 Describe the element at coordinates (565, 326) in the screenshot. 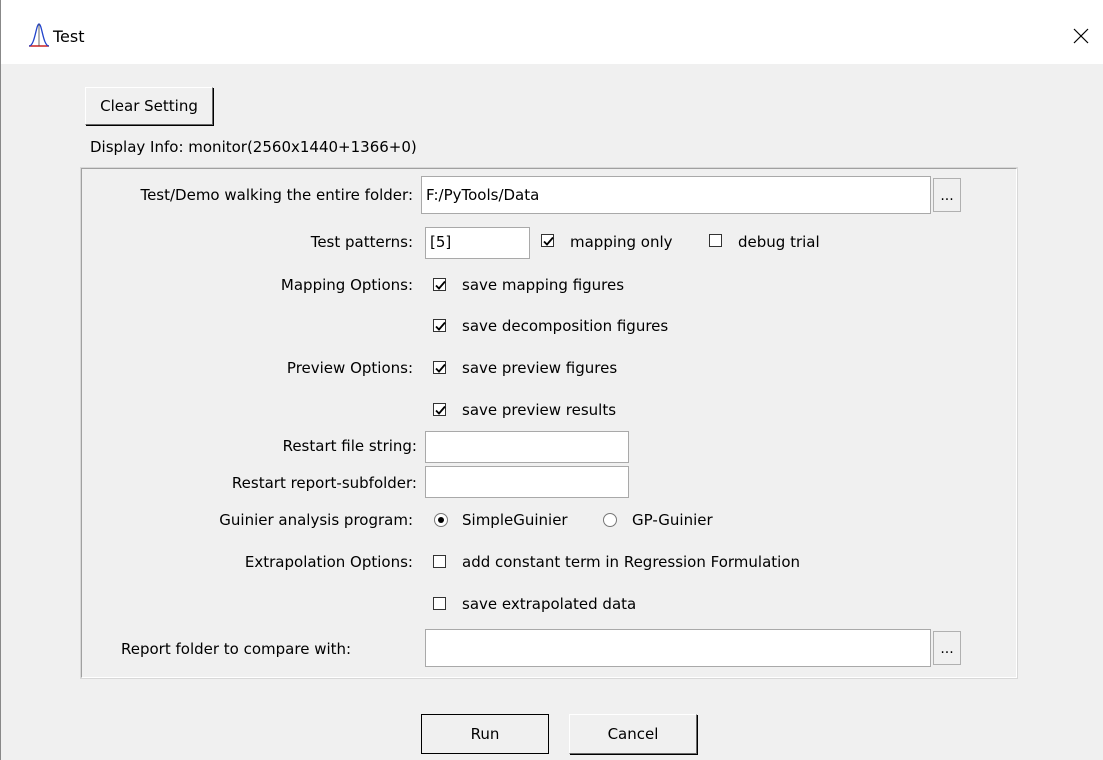

I see `save-decomposition-figures-label: save decomposition figures` at that location.